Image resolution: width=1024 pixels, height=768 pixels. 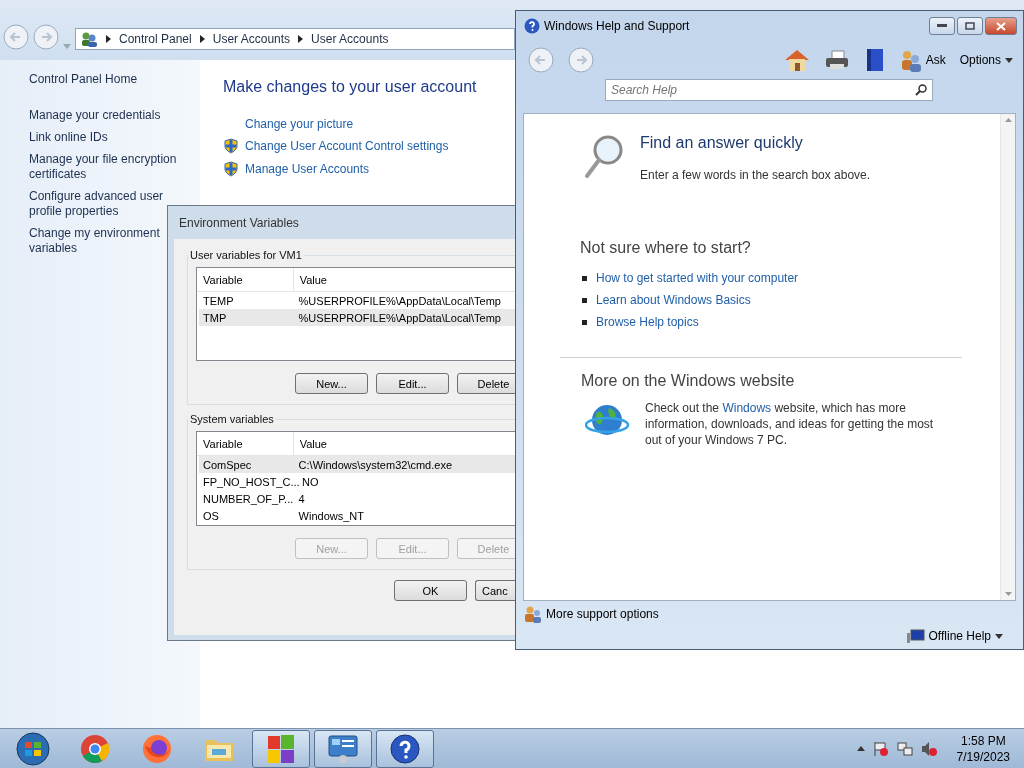 I want to click on list-cell-text: ComSpec, so click(x=227, y=464).